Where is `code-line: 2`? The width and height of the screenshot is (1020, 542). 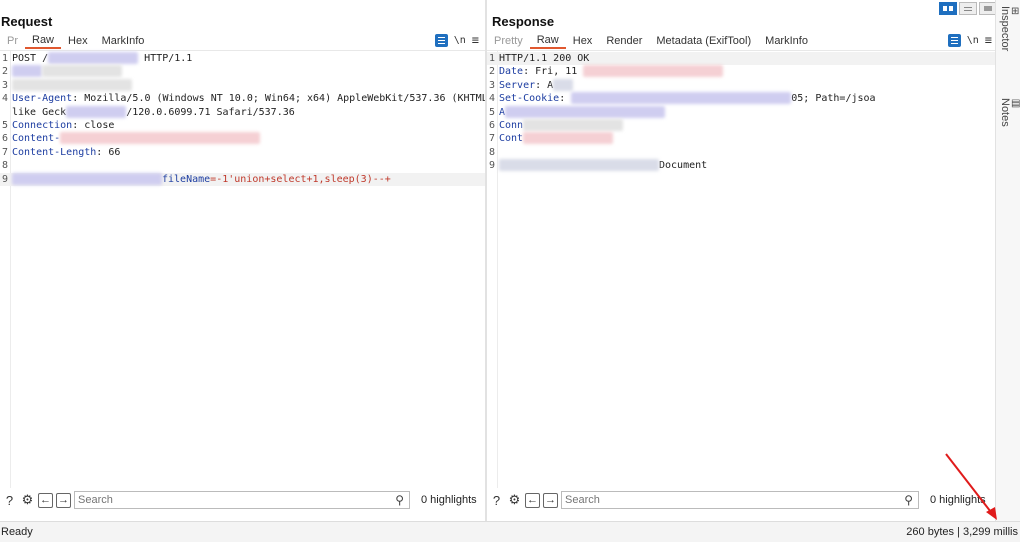
code-line: 2 is located at coordinates (242, 71).